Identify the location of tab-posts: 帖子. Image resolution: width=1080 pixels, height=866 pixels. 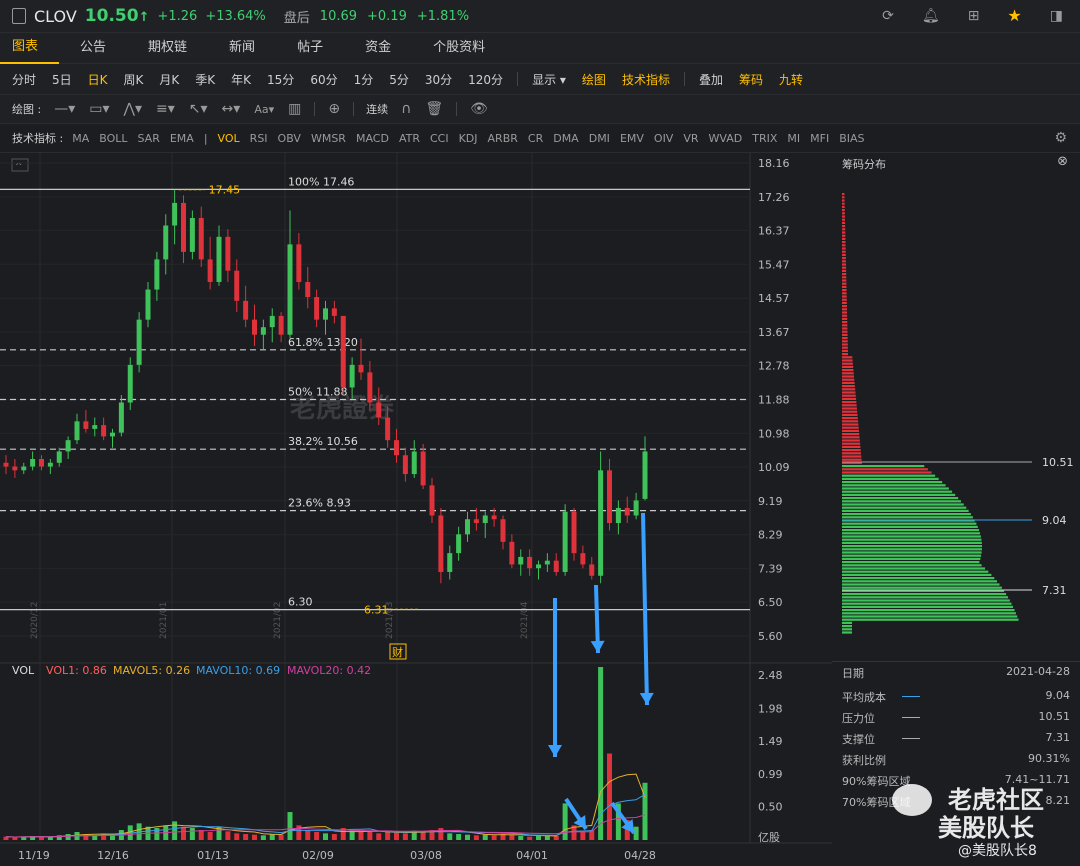
(310, 48).